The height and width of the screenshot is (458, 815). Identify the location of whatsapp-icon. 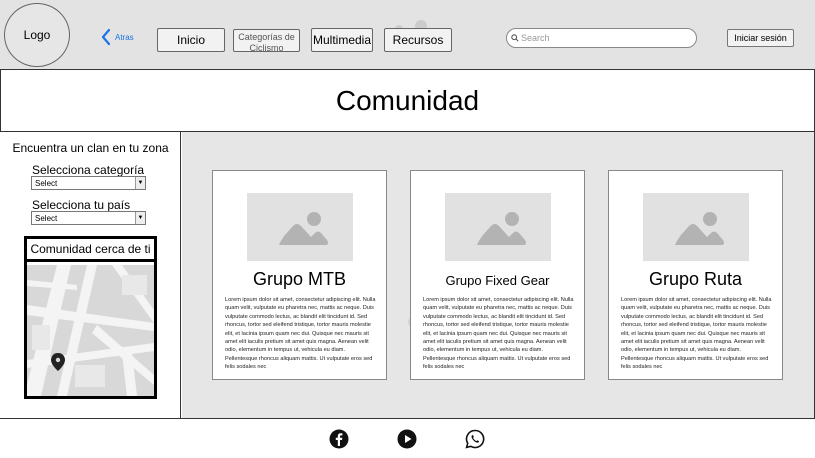
(475, 439).